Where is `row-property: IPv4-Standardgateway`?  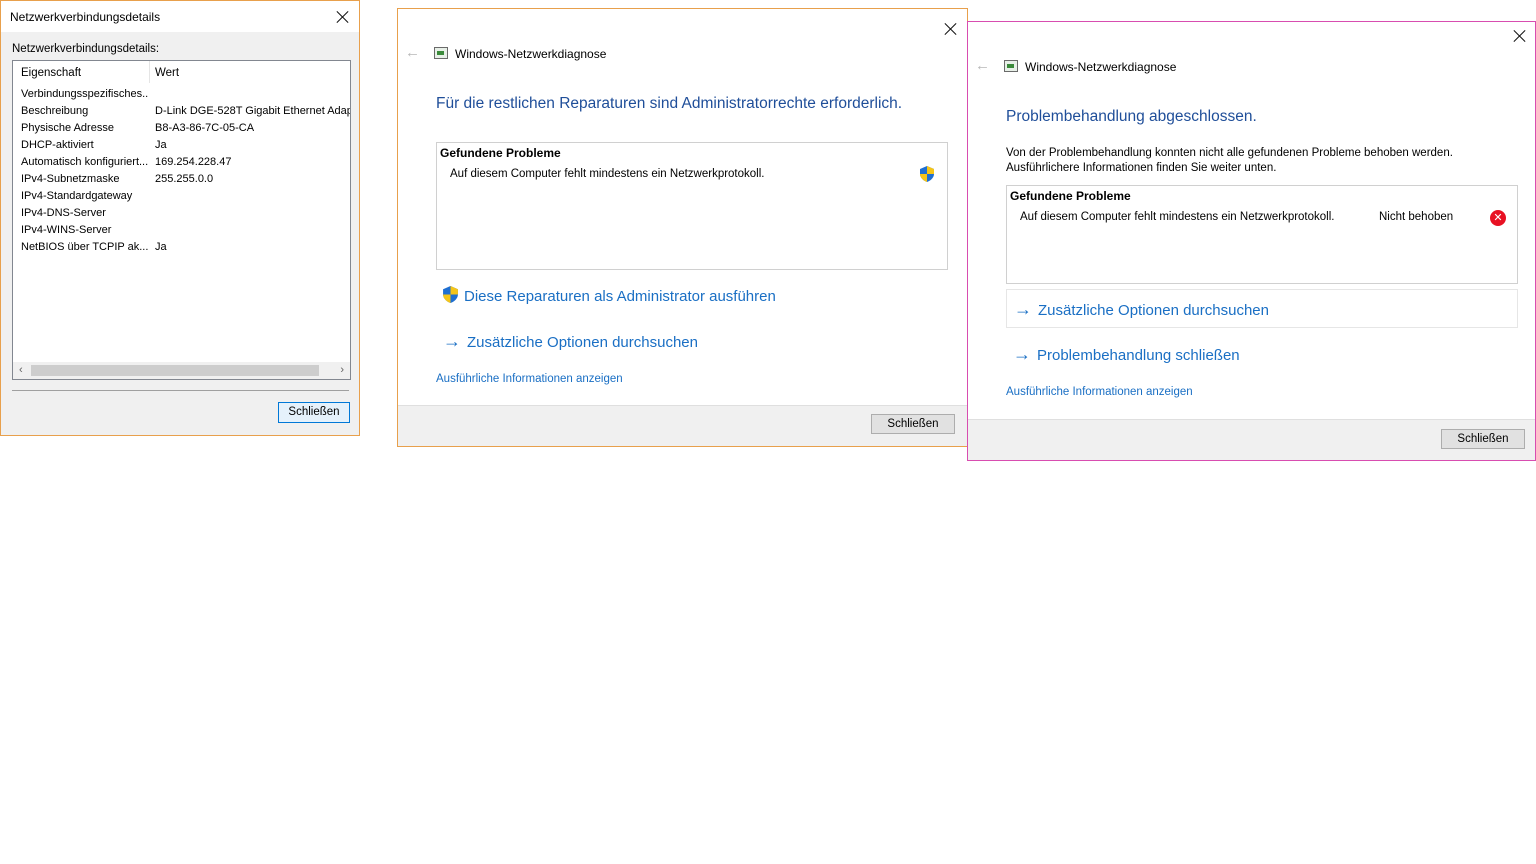 row-property: IPv4-Standardgateway is located at coordinates (77, 196).